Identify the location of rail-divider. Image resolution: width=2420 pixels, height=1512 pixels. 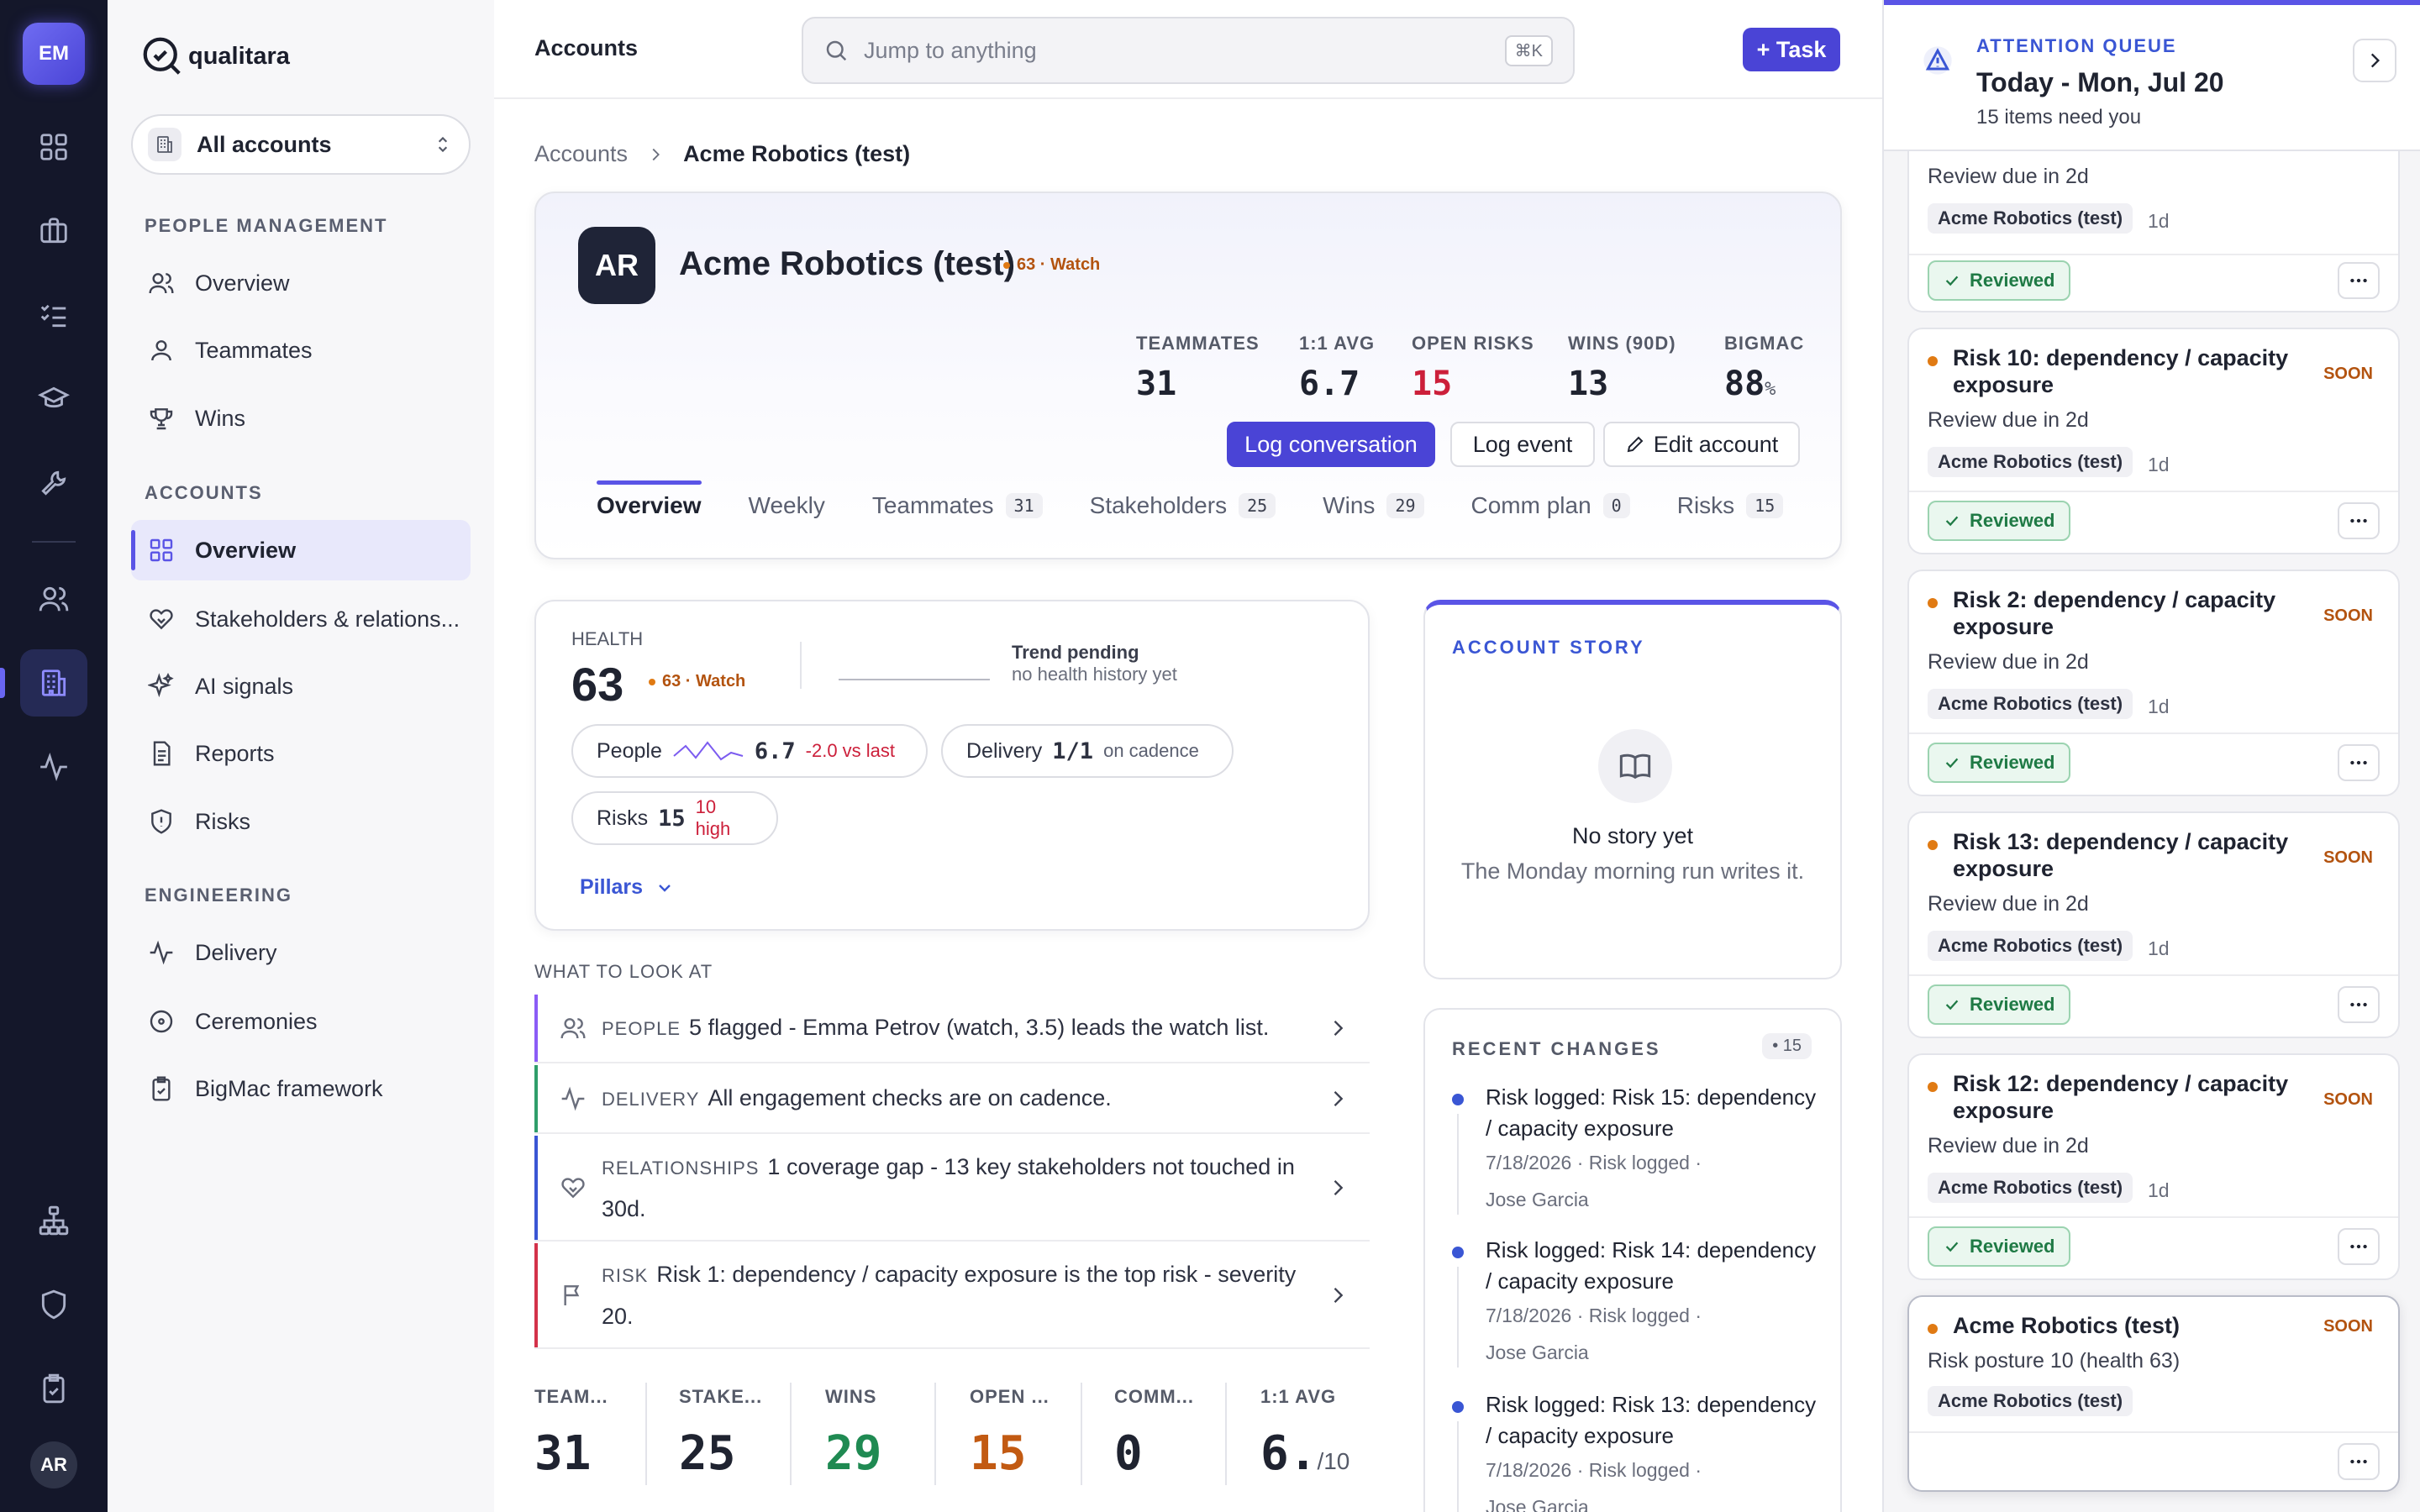
(54, 542).